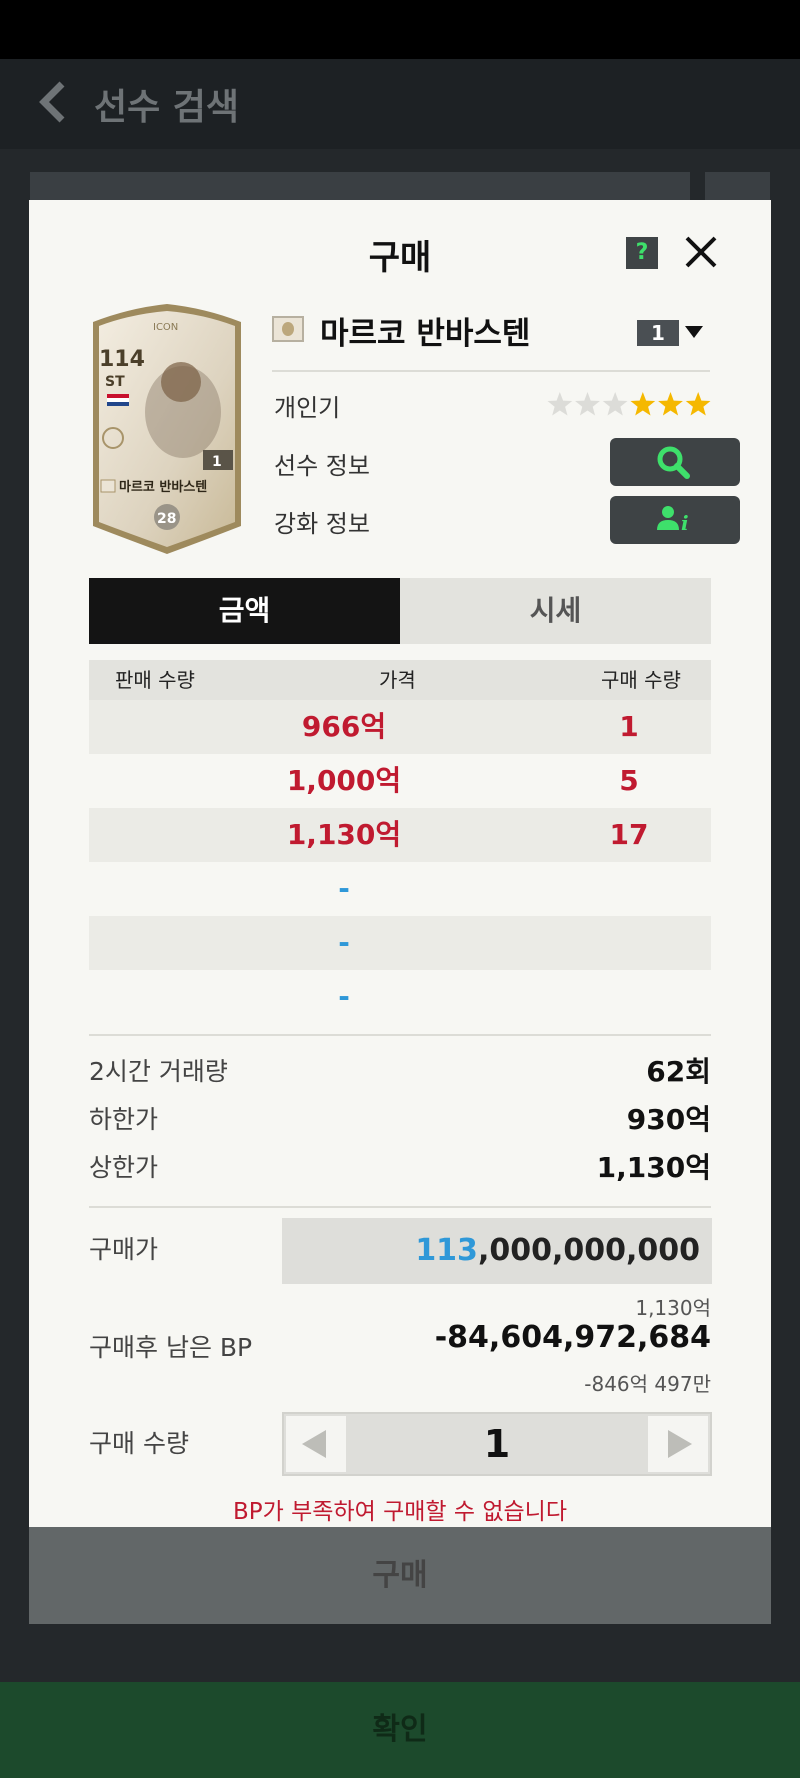 This screenshot has height=1778, width=800. What do you see at coordinates (167, 107) in the screenshot?
I see `background-title: 선수 검색` at bounding box center [167, 107].